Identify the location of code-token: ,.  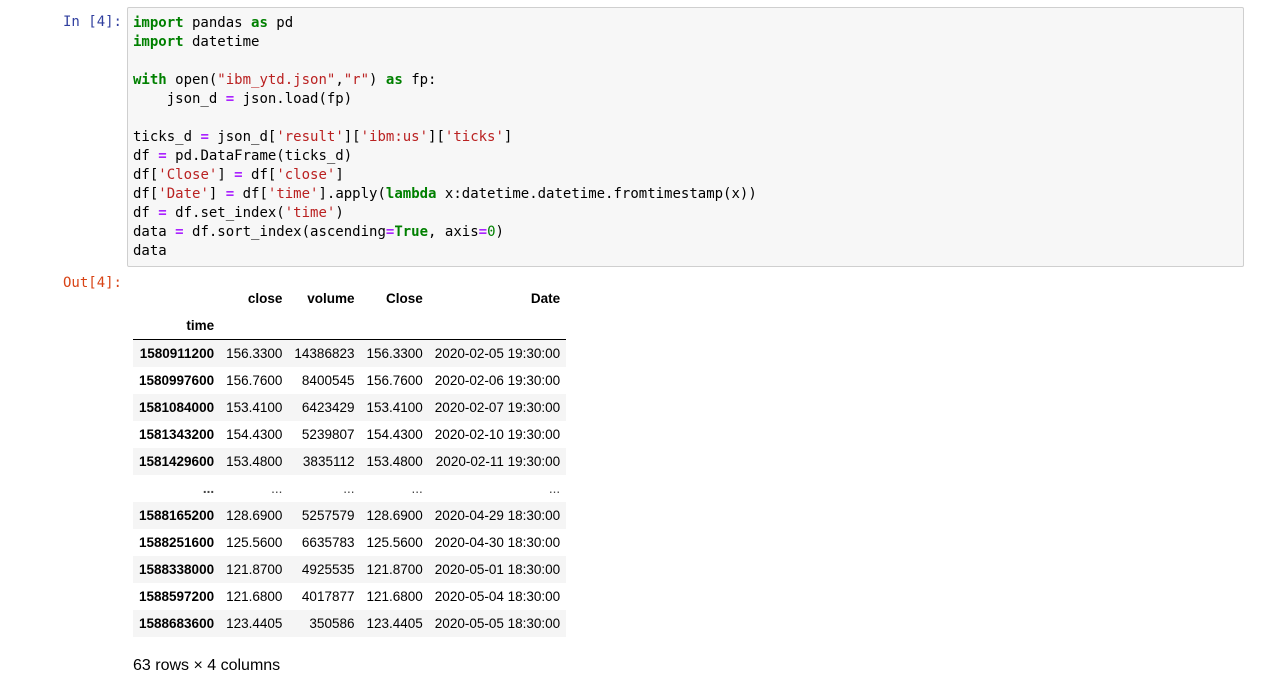
(339, 80).